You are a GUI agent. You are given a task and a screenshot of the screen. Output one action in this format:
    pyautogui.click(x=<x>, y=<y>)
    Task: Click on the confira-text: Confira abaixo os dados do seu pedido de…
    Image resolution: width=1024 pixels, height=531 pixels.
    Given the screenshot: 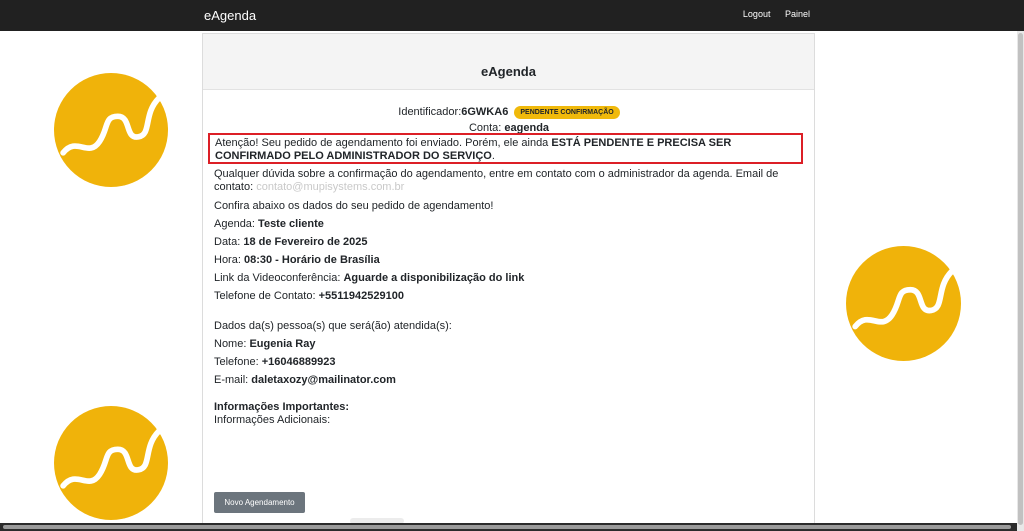 What is the action you would take?
    pyautogui.click(x=354, y=206)
    